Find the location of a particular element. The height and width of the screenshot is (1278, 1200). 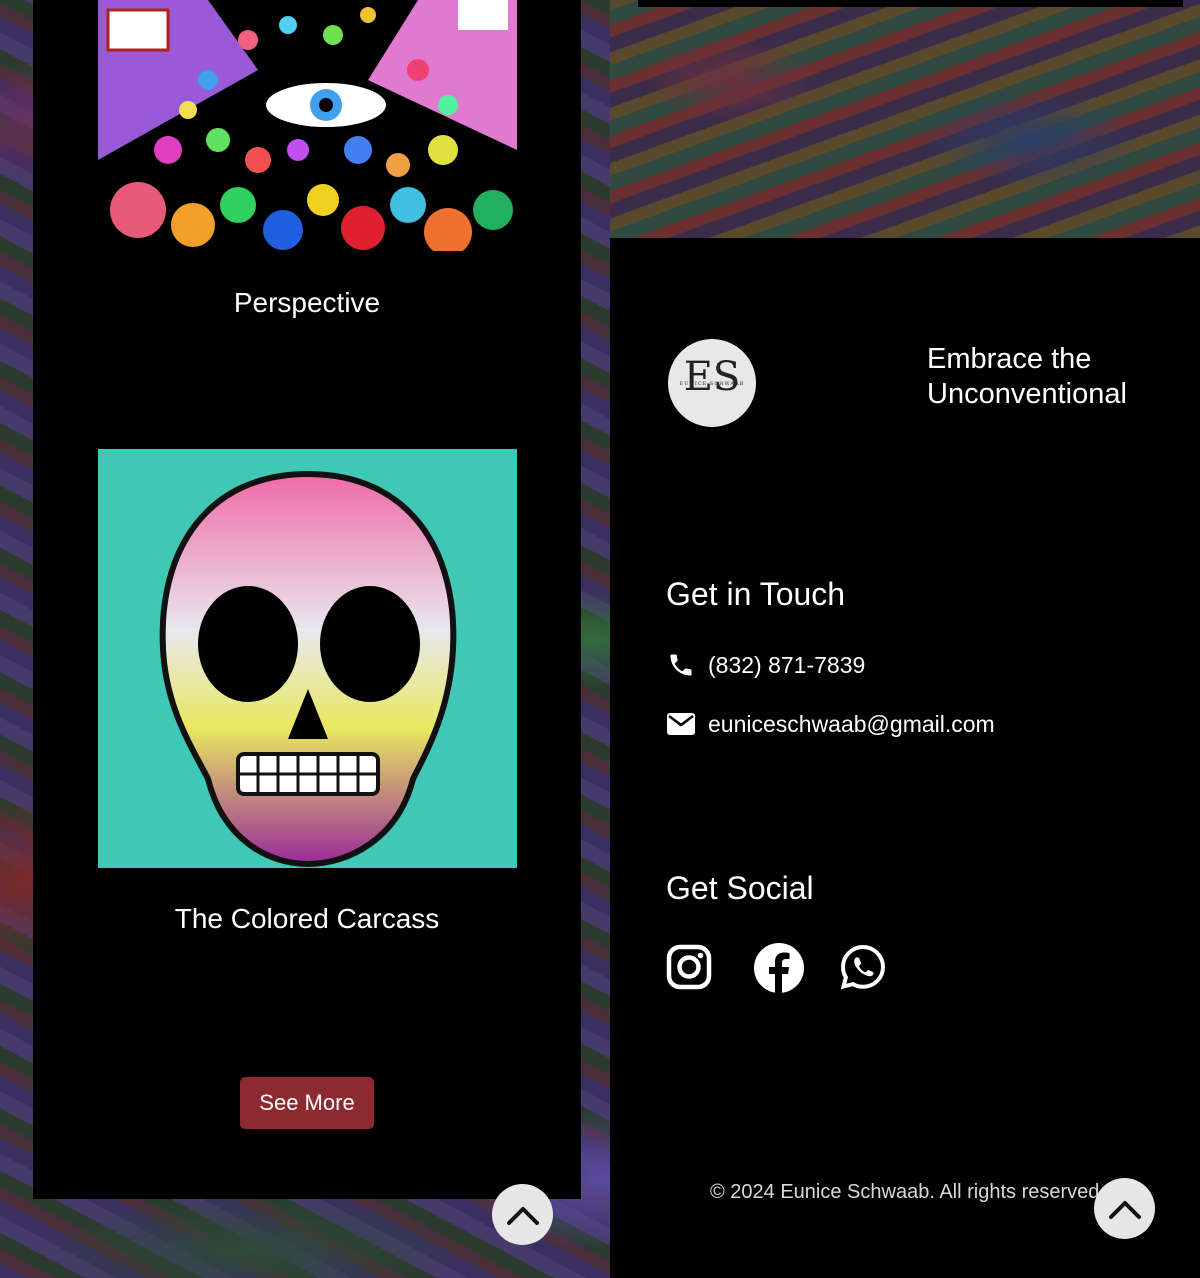

contact-email-row: euniceschwaab@gmail.com is located at coordinates (830, 724).